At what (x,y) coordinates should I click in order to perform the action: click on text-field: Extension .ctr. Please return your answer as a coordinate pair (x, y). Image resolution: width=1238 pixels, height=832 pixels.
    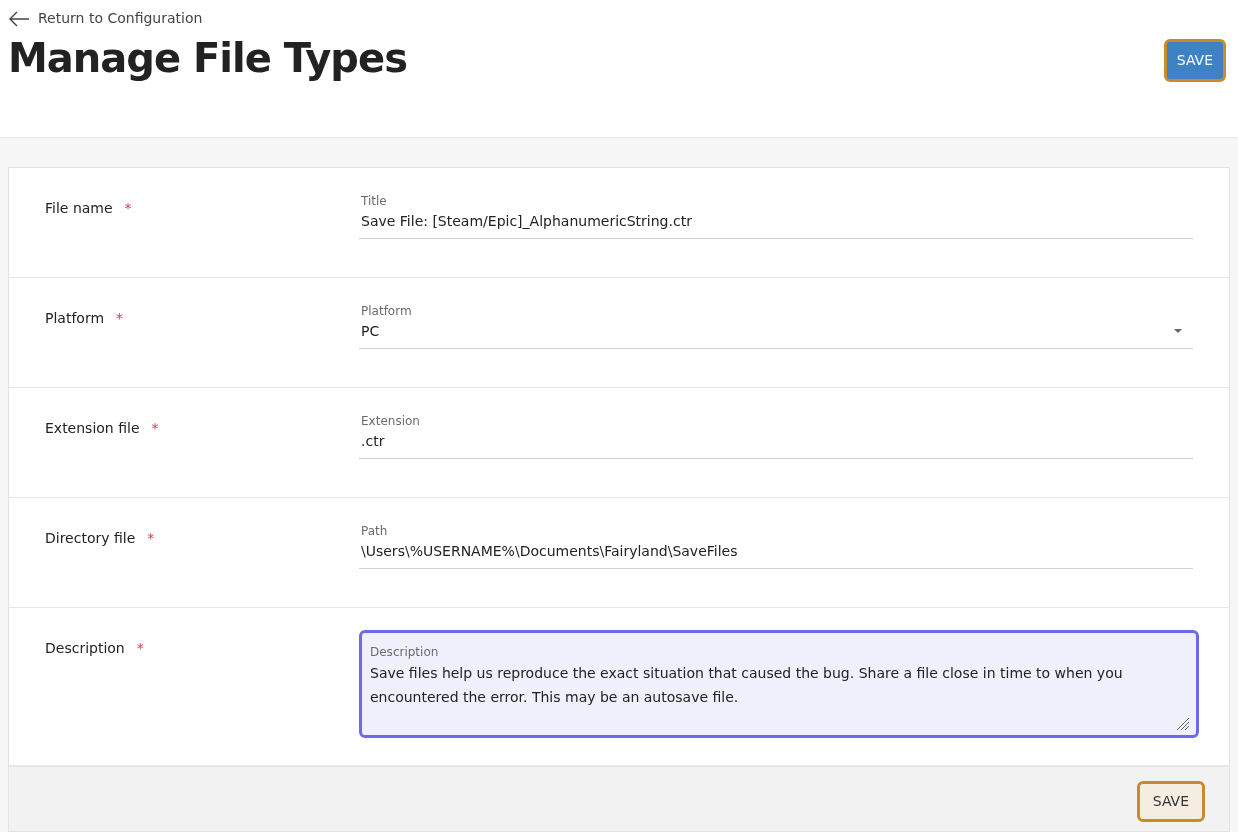
    Looking at the image, I should click on (776, 435).